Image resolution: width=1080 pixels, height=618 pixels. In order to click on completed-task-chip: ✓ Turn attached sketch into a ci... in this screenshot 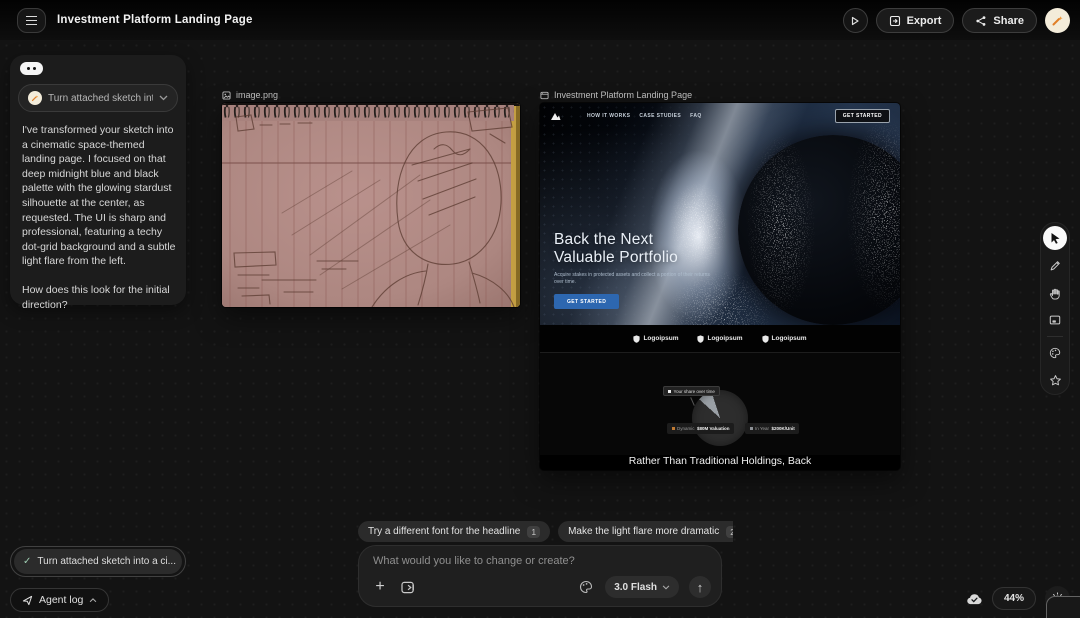, I will do `click(98, 561)`.